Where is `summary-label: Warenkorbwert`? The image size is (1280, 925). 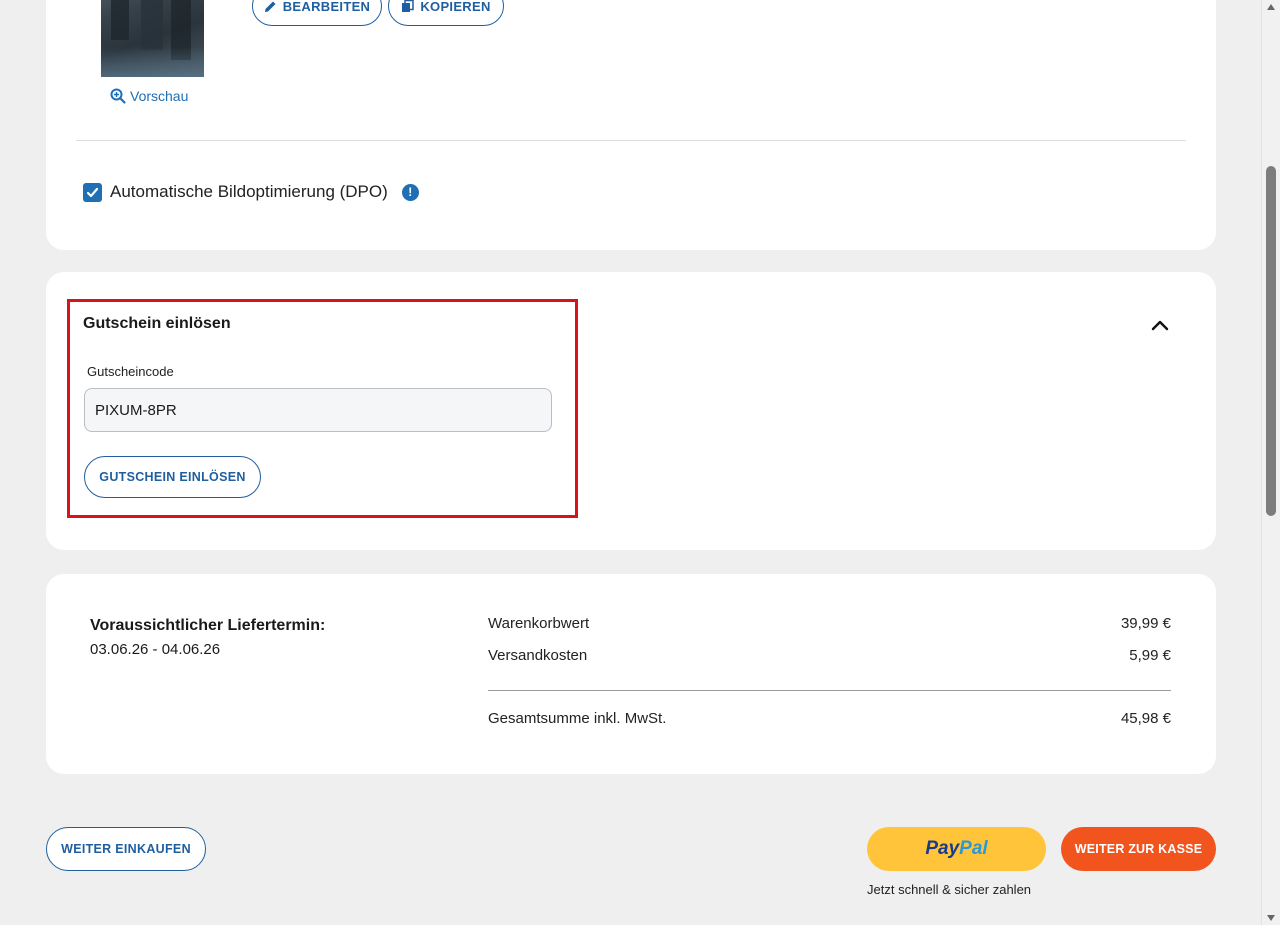
summary-label: Warenkorbwert is located at coordinates (539, 623).